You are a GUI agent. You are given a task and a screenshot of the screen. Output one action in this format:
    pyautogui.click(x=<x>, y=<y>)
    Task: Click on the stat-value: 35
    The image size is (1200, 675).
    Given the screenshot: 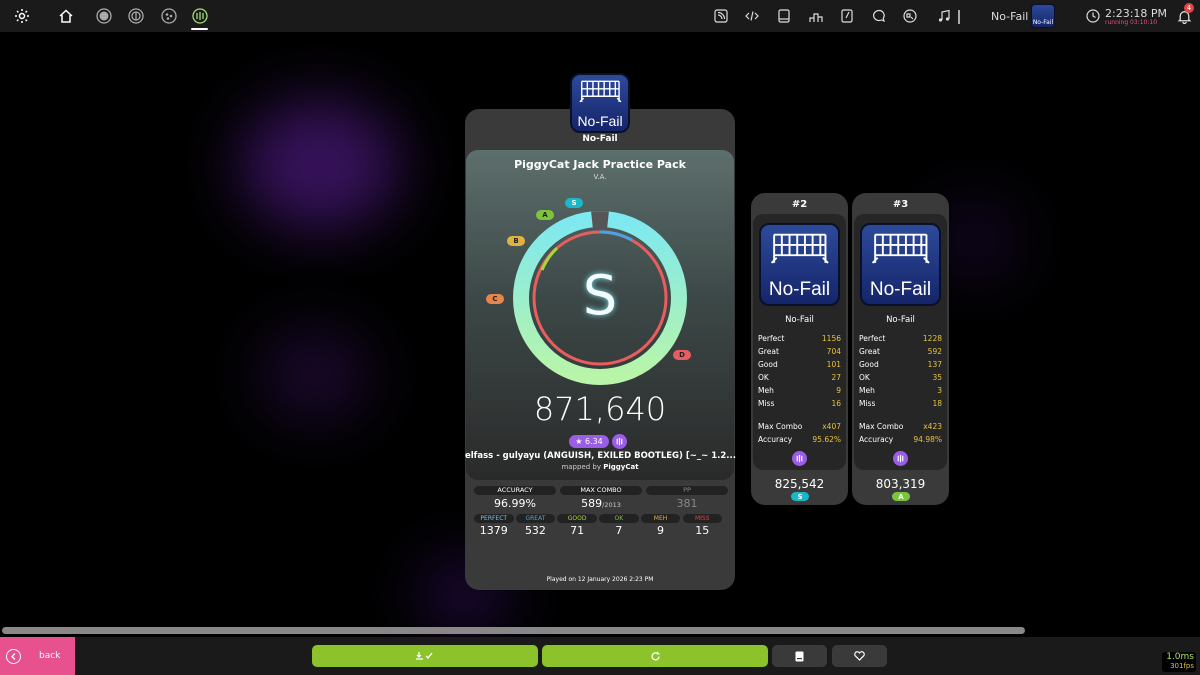 What is the action you would take?
    pyautogui.click(x=937, y=377)
    